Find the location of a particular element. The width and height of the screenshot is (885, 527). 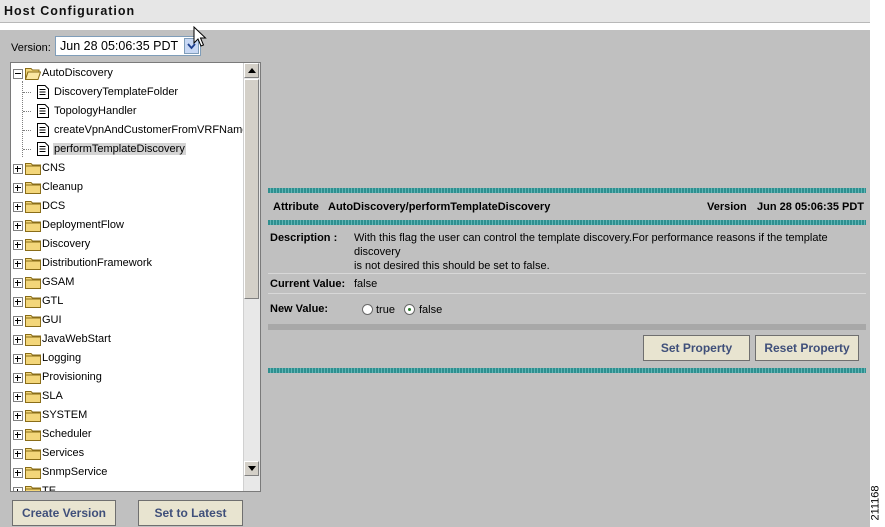

attribute-version-label: Version is located at coordinates (727, 207).